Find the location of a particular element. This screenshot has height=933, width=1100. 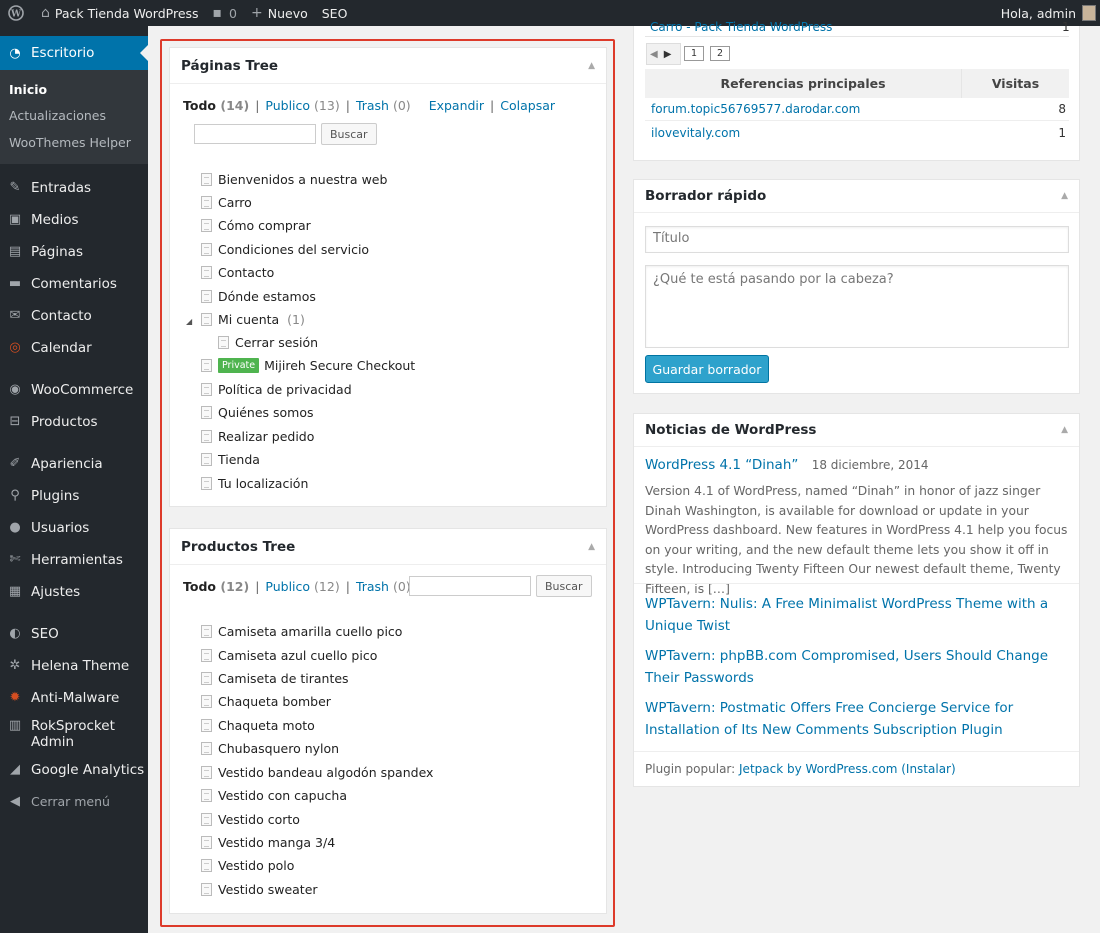

pagination-arrows: ◀ ▶ is located at coordinates (663, 54).